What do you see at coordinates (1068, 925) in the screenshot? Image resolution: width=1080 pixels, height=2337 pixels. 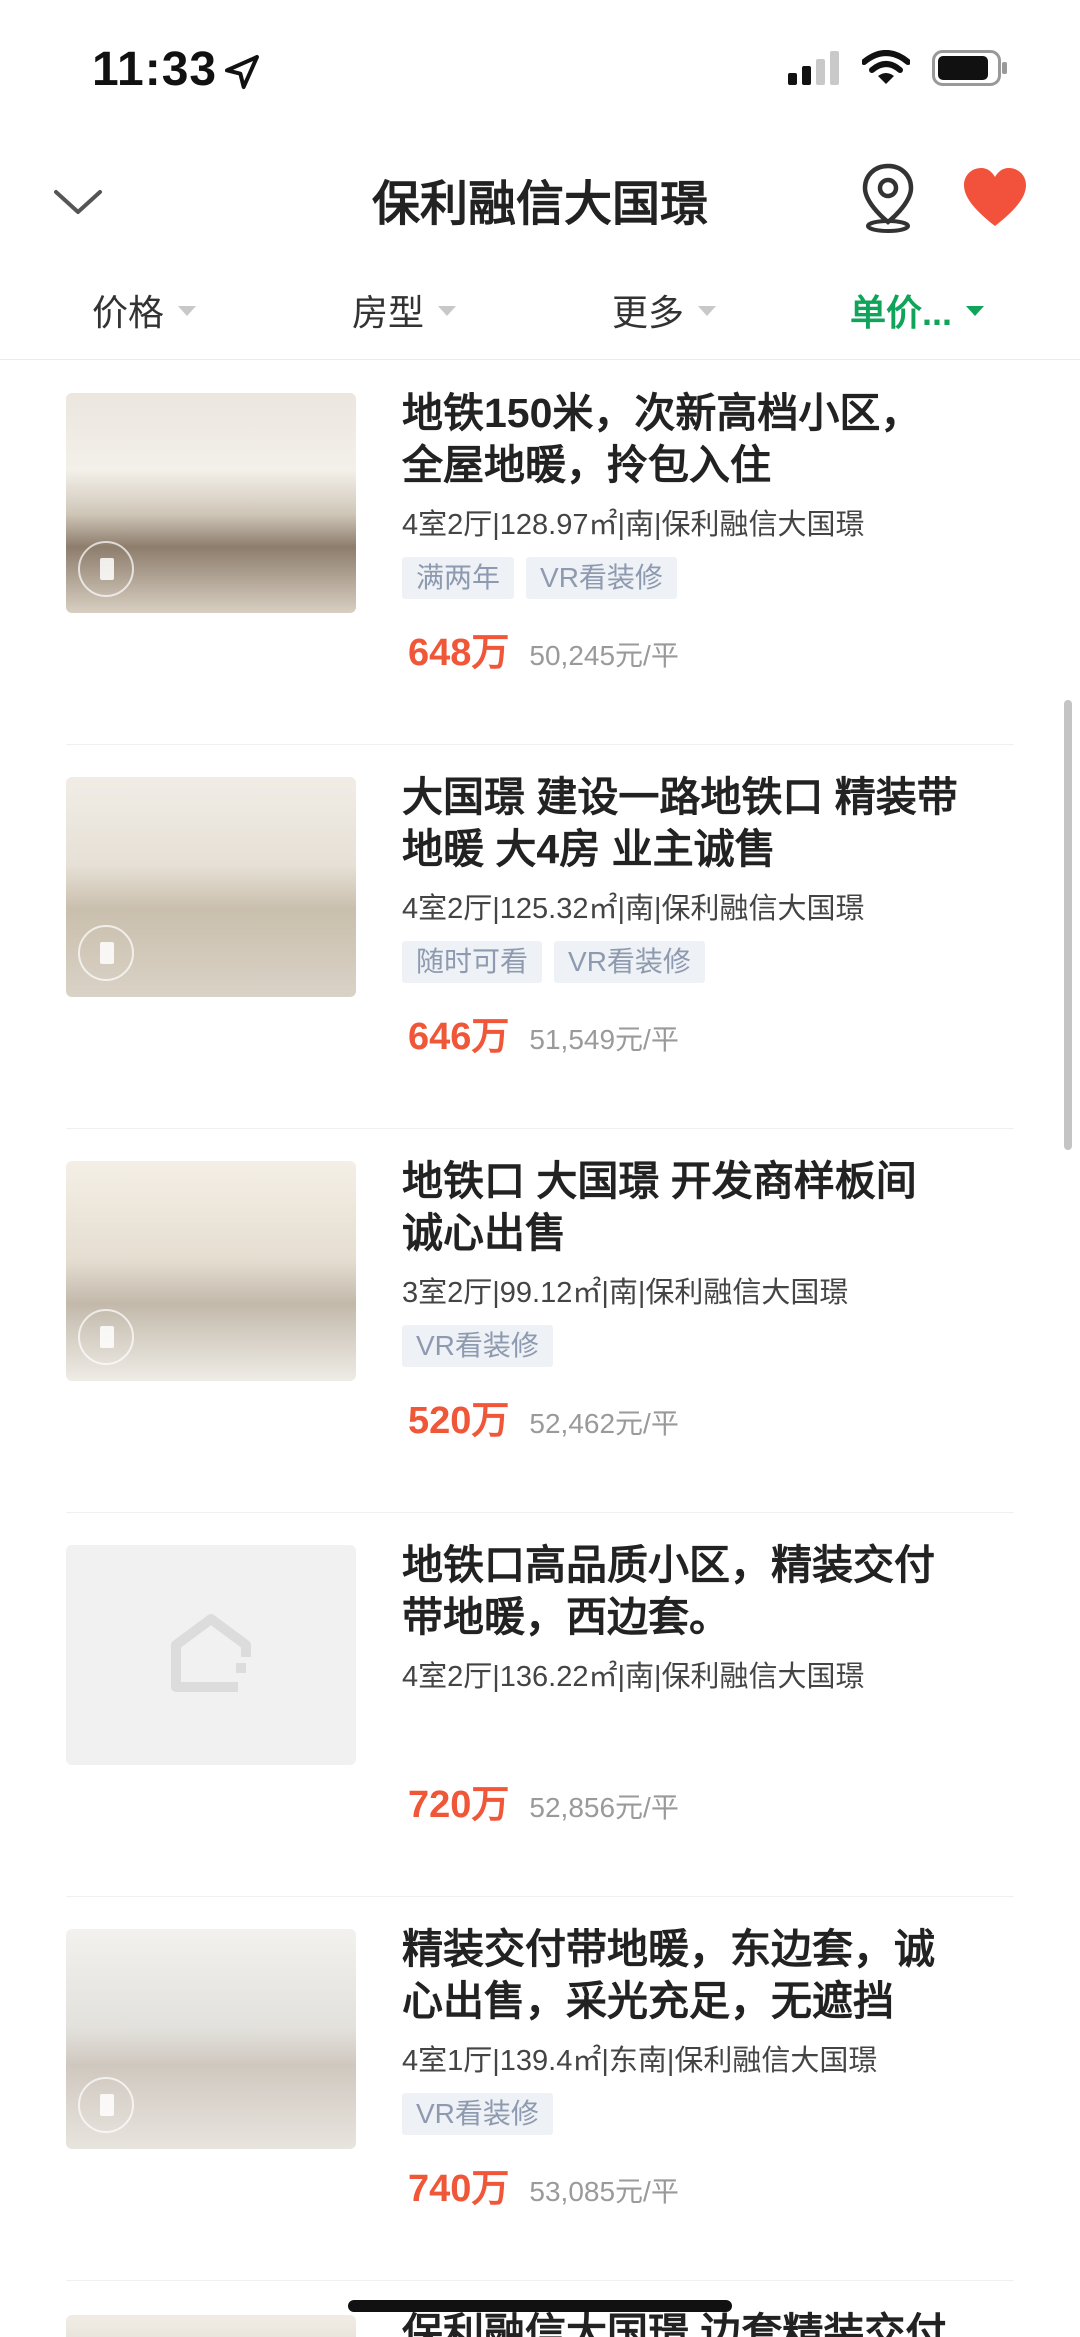 I see `scrollbar` at bounding box center [1068, 925].